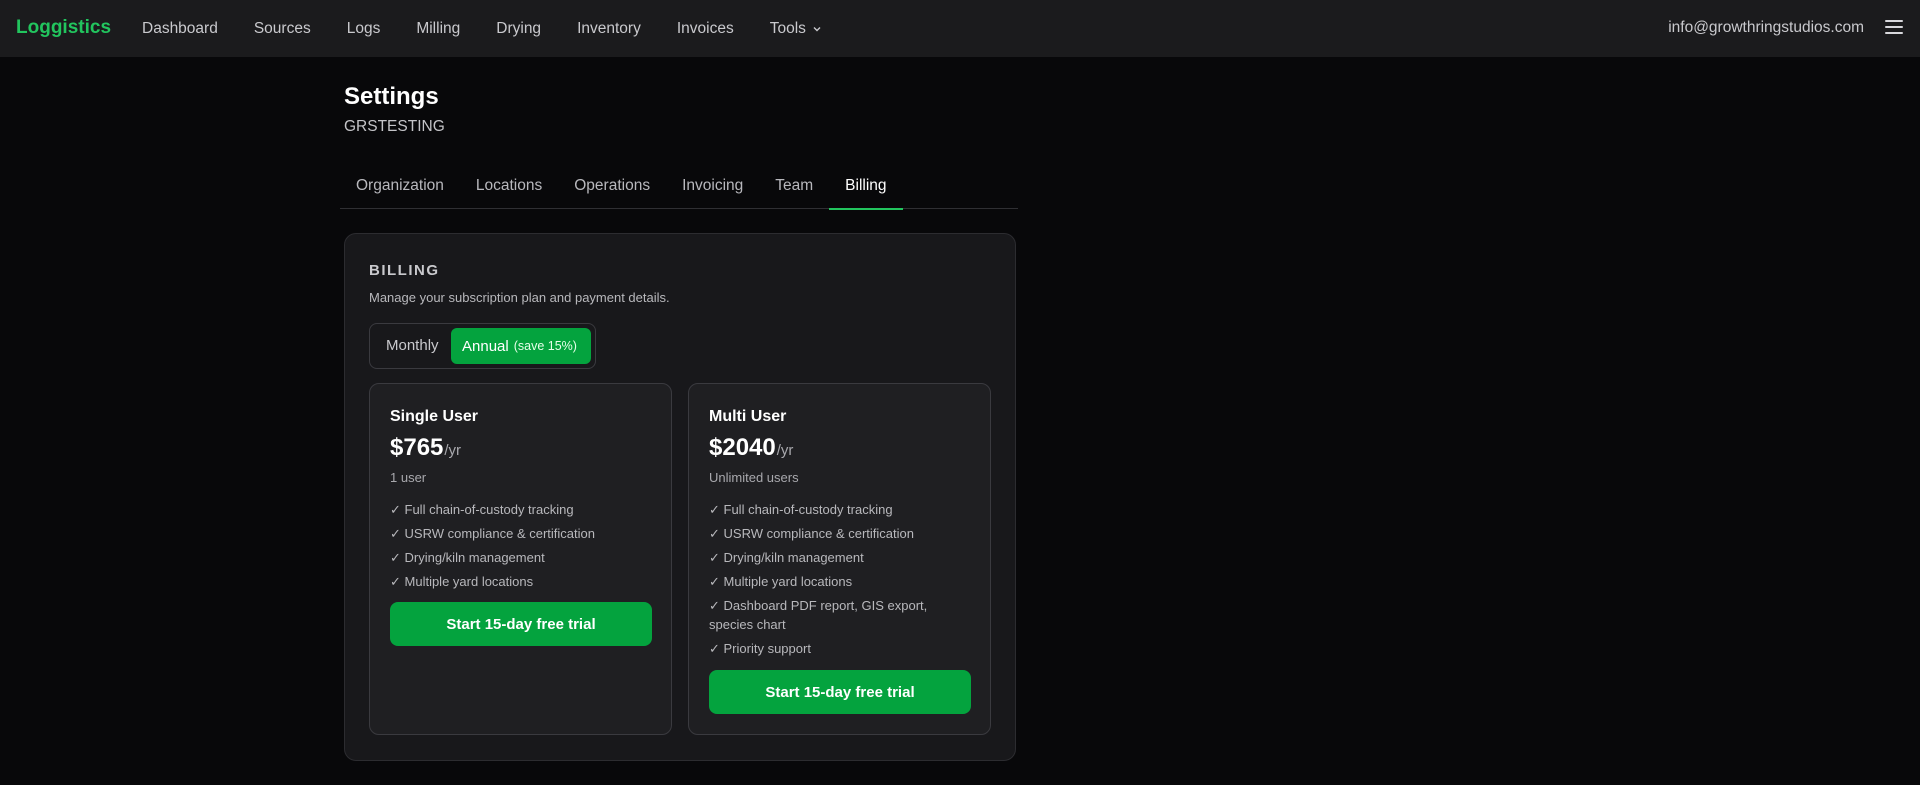  I want to click on nav-item-sources: Sources, so click(282, 29).